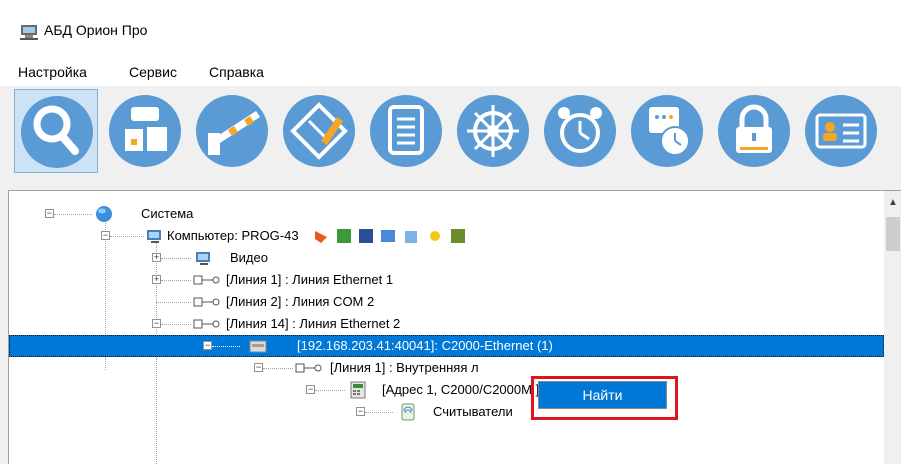  Describe the element at coordinates (313, 323) in the screenshot. I see `tree-item-label: [Линия 14] : Линия Ethernet 2` at that location.